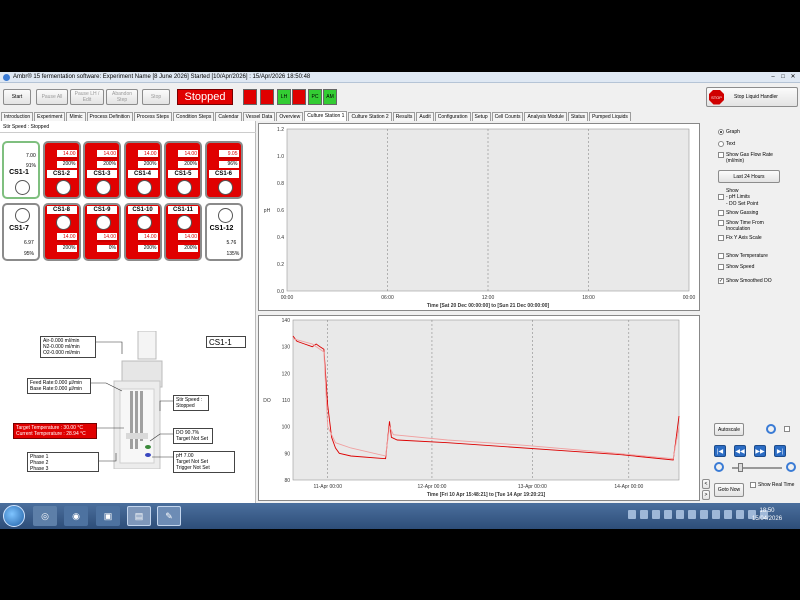  Describe the element at coordinates (743, 256) in the screenshot. I see `show-temperature-checkbox: Show Temperature` at that location.